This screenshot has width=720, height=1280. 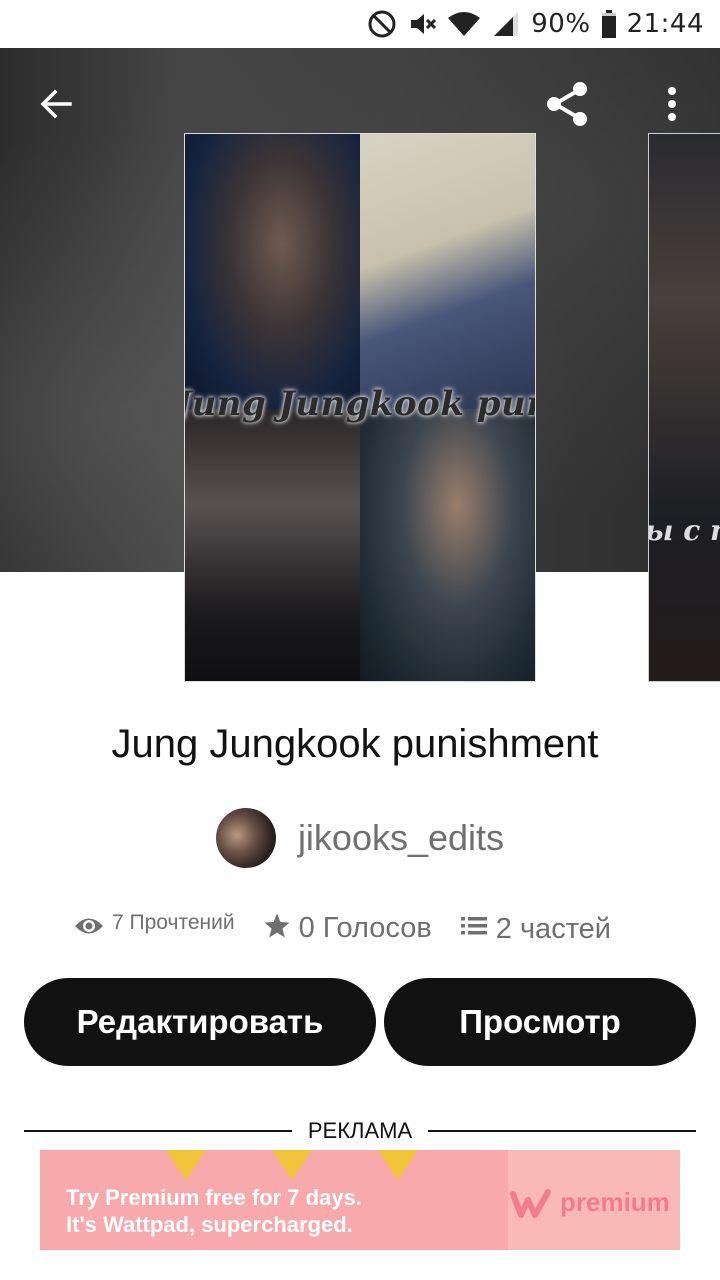 What do you see at coordinates (355, 744) in the screenshot?
I see `story-title: Jung Jungkook punishment` at bounding box center [355, 744].